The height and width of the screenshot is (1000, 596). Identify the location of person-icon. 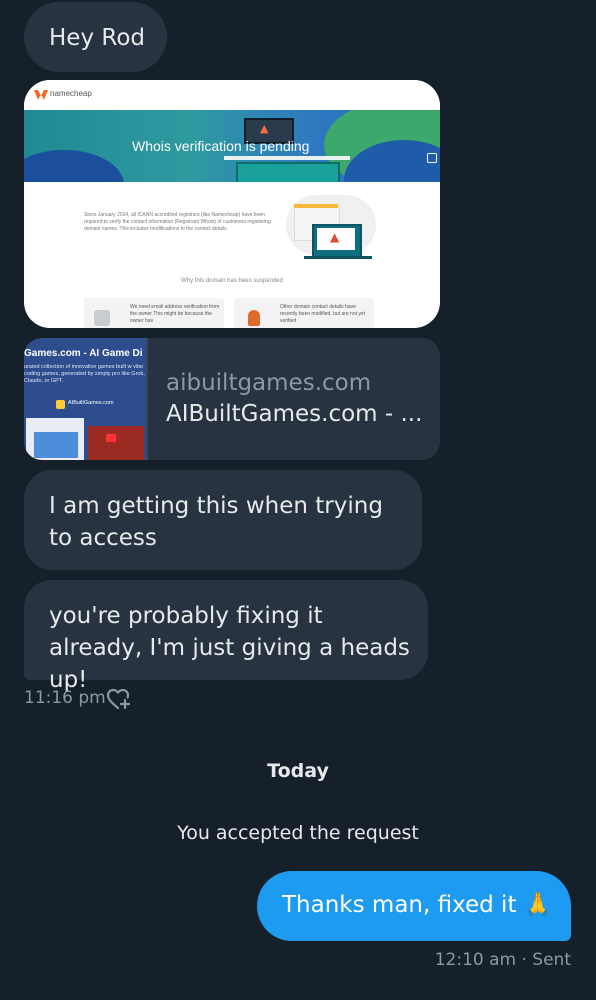
(254, 318).